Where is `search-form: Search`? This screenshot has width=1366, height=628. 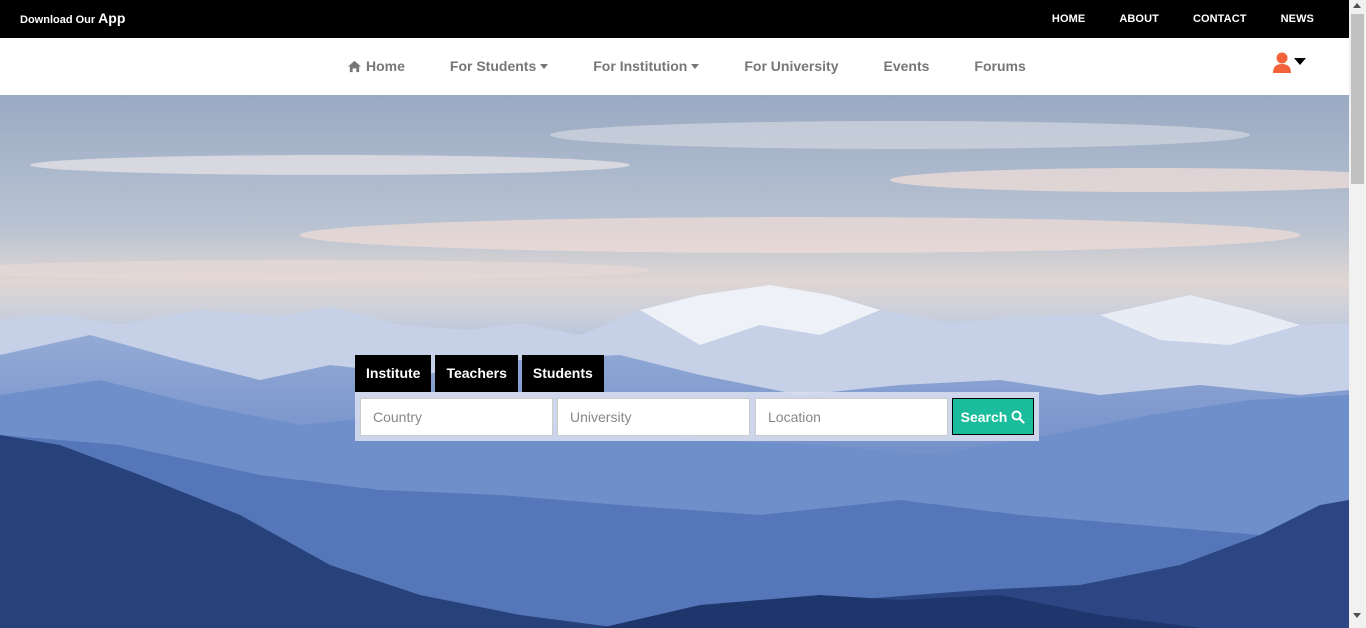 search-form: Search is located at coordinates (697, 416).